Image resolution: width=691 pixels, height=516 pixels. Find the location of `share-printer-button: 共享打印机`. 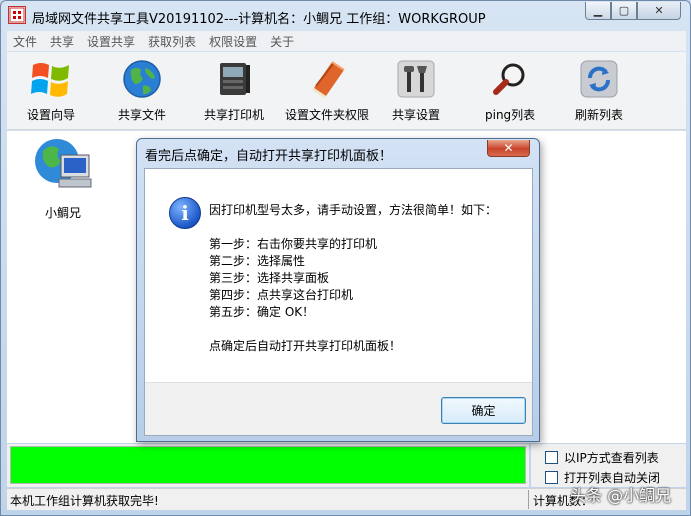

share-printer-button: 共享打印机 is located at coordinates (234, 91).